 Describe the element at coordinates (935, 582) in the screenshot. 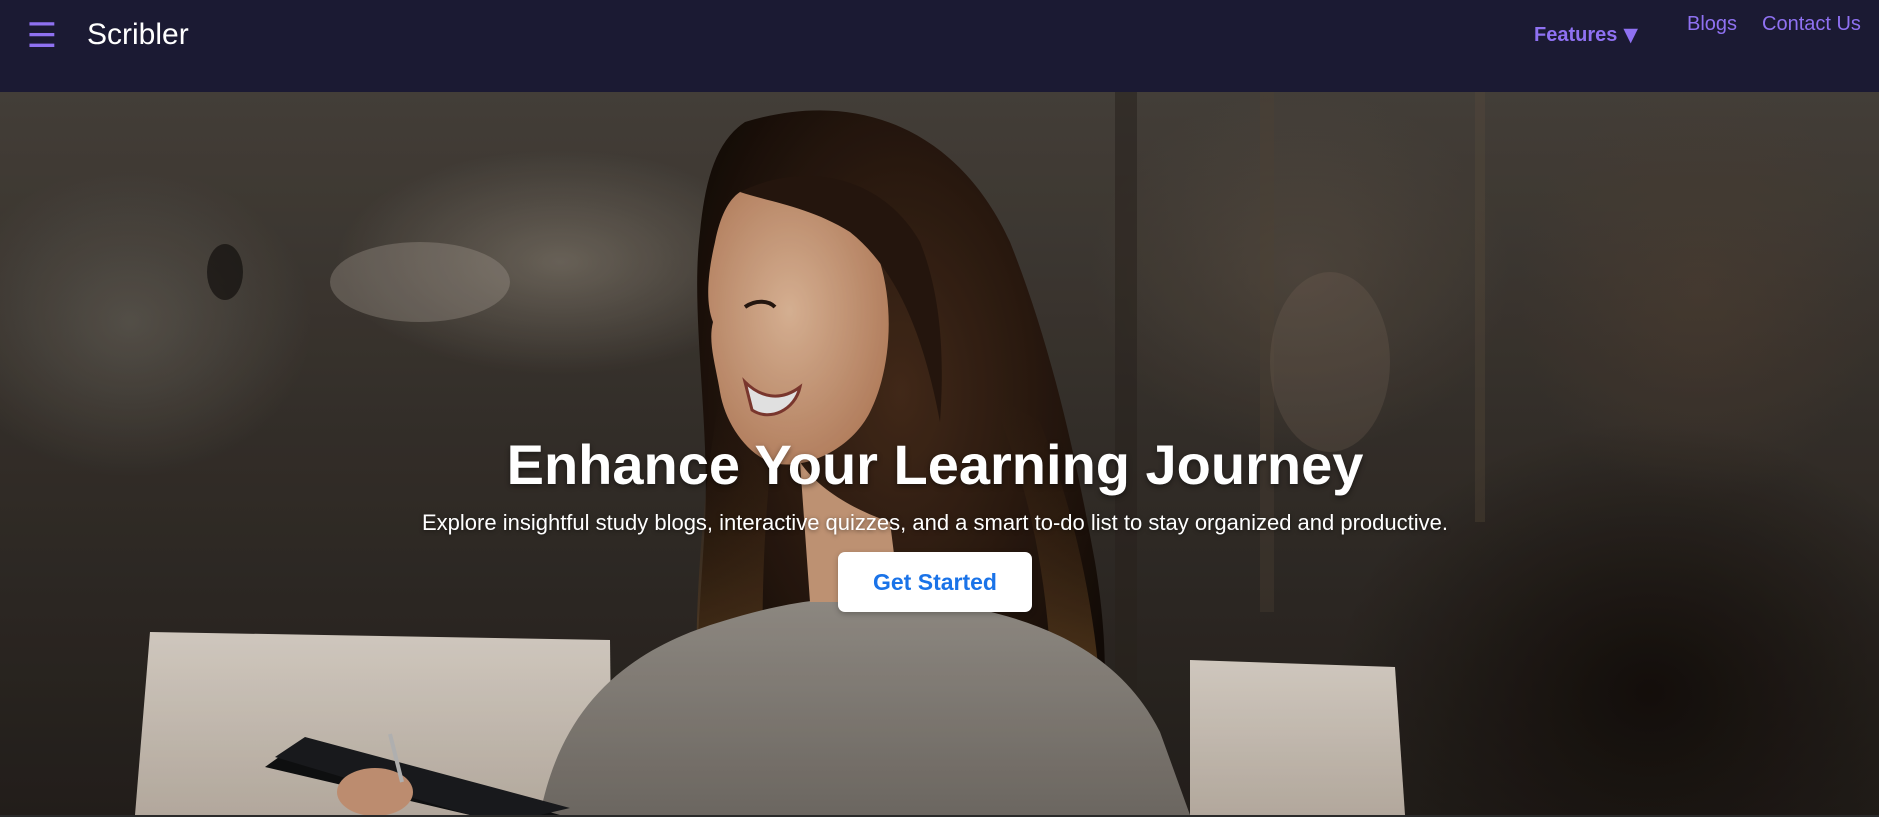

I see `get-started-button: Get Started` at that location.